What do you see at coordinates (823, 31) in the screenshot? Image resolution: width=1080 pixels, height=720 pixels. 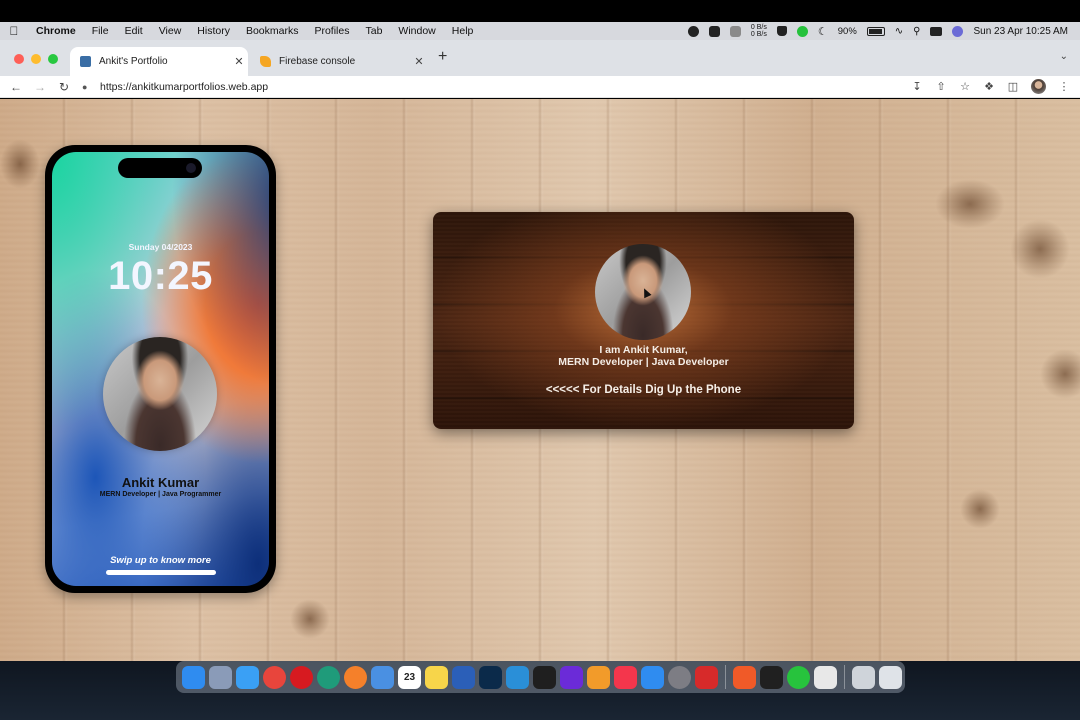 I see `moon-icon: ☾` at bounding box center [823, 31].